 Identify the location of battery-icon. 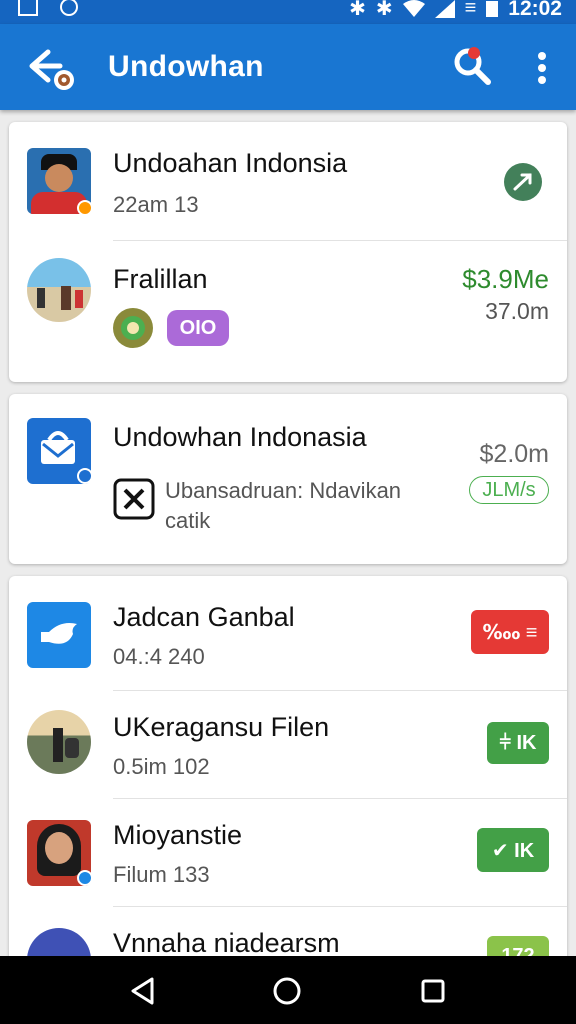
(492, 8).